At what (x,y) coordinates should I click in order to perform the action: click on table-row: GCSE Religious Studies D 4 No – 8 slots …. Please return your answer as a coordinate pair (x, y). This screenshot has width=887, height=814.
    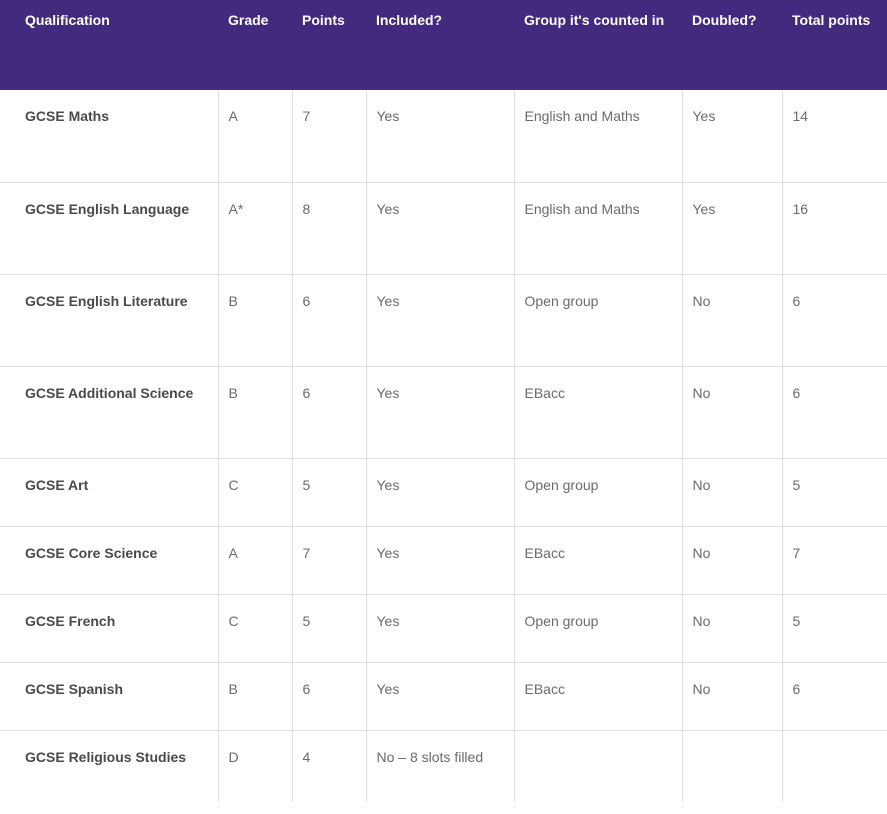
    Looking at the image, I should click on (443, 766).